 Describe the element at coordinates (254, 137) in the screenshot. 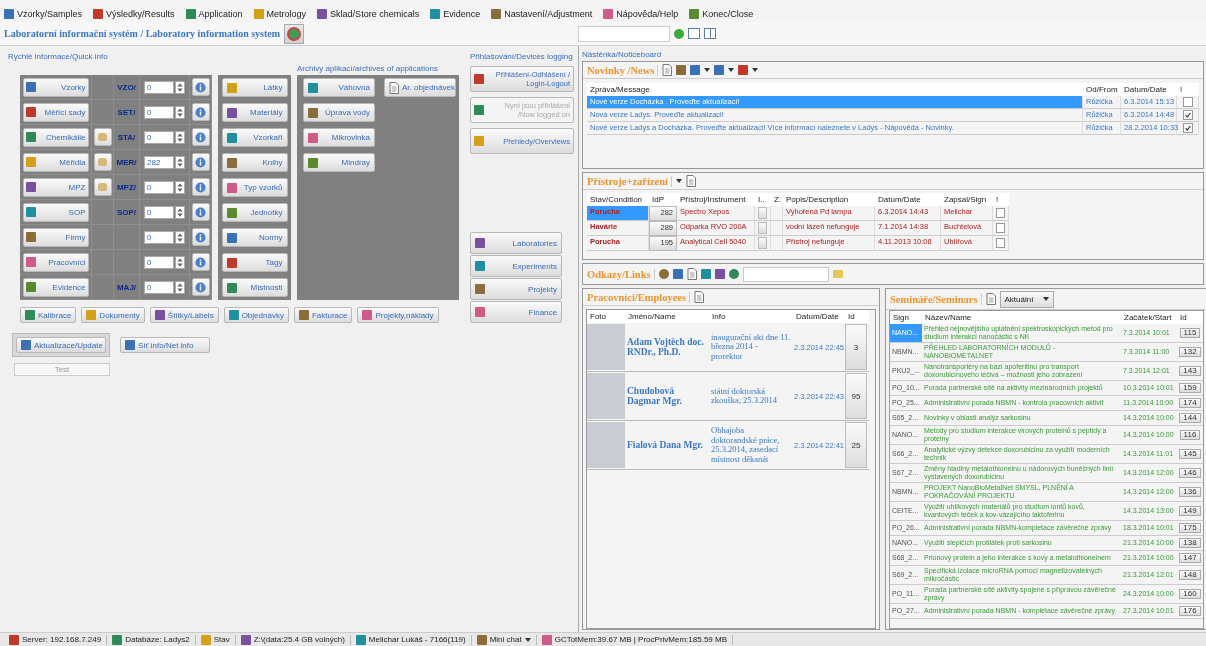

I see `catalog-button: Vzorkaři` at that location.